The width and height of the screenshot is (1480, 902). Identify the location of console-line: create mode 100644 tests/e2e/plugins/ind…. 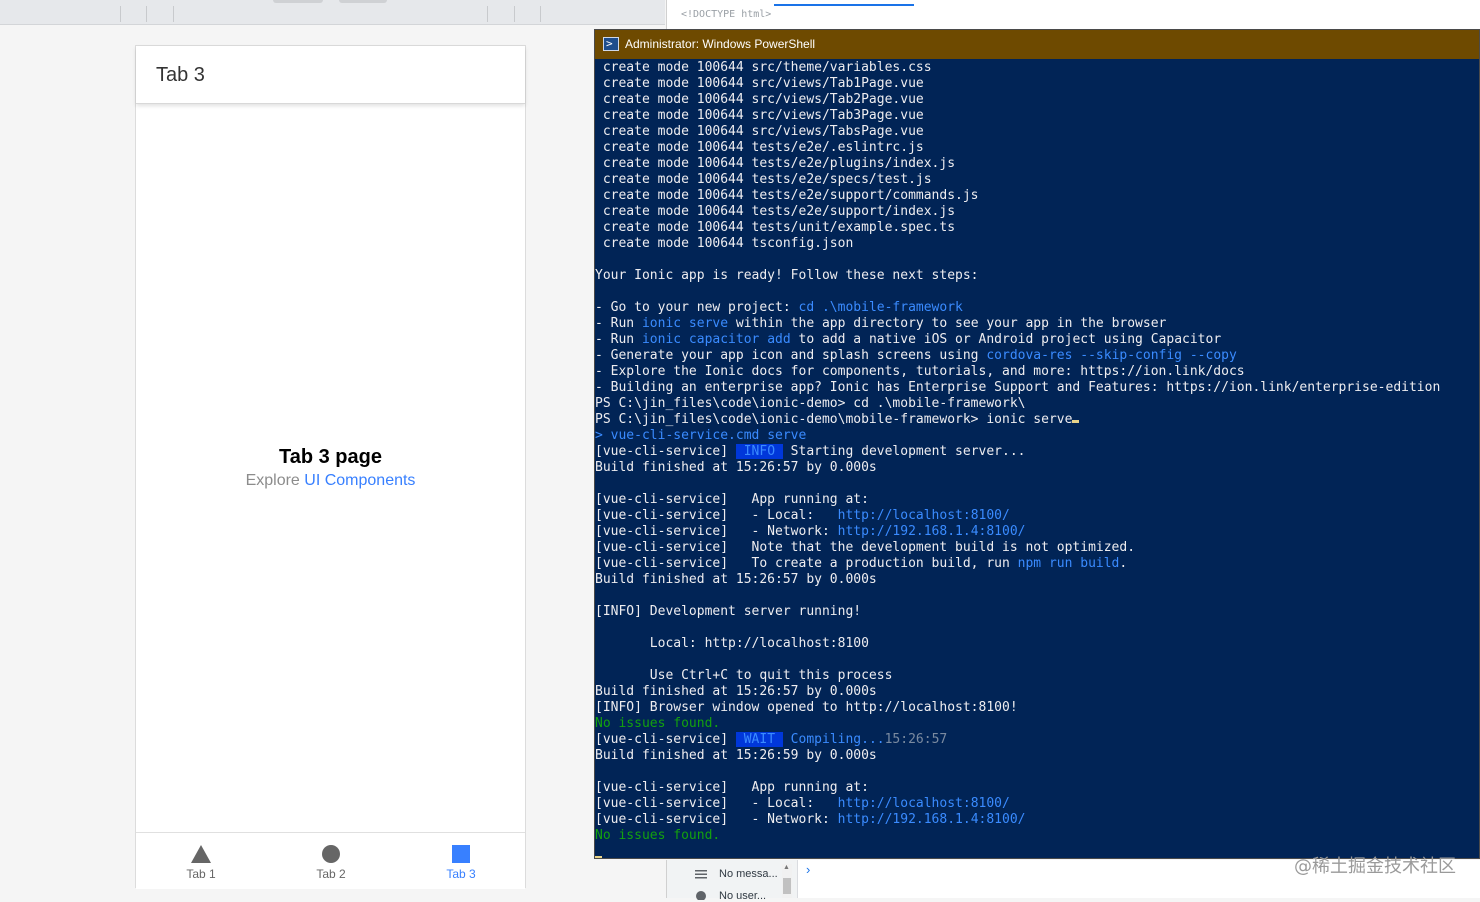
(775, 163).